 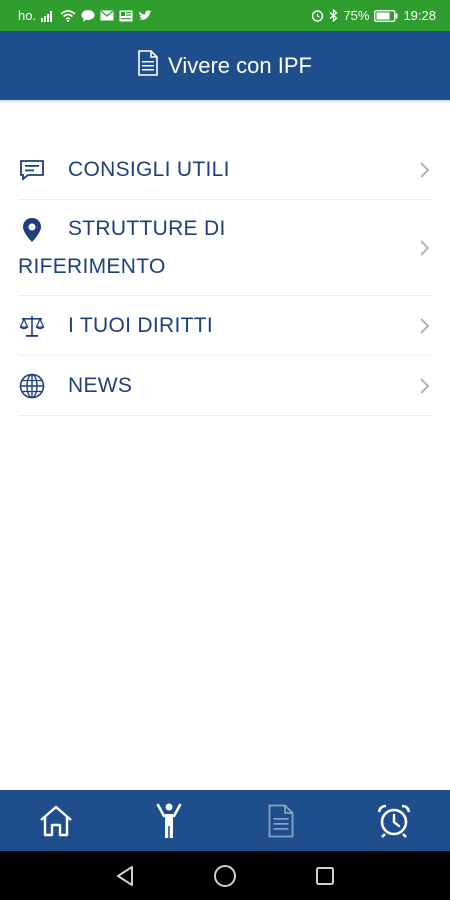 What do you see at coordinates (386, 15) in the screenshot?
I see `battery-icon` at bounding box center [386, 15].